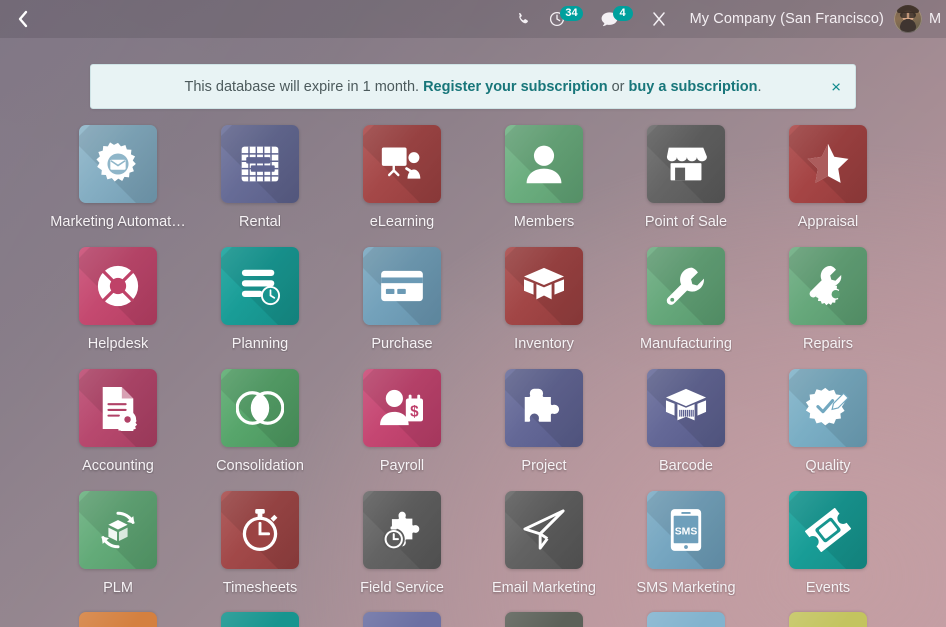 This screenshot has height=627, width=946. Describe the element at coordinates (544, 344) in the screenshot. I see `app-label: Inventory` at that location.